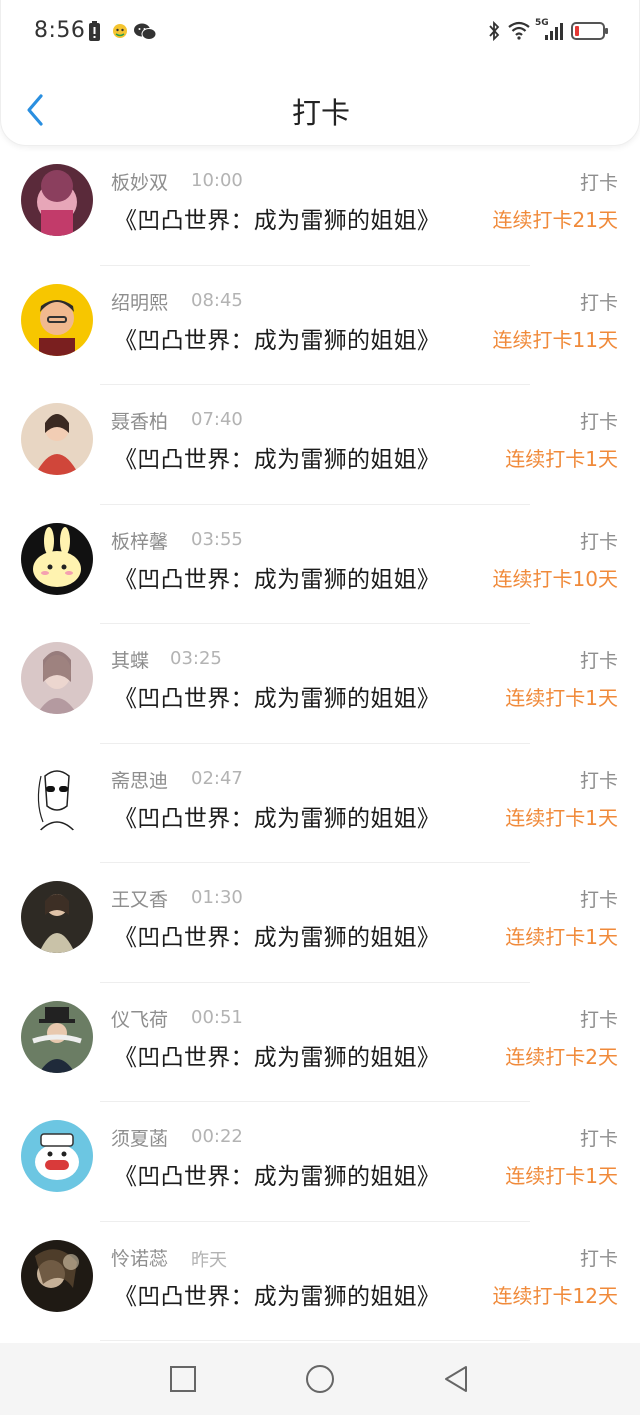 The image size is (640, 1415). What do you see at coordinates (320, 73) in the screenshot?
I see `app-header: 8:56 5G 打卡` at bounding box center [320, 73].